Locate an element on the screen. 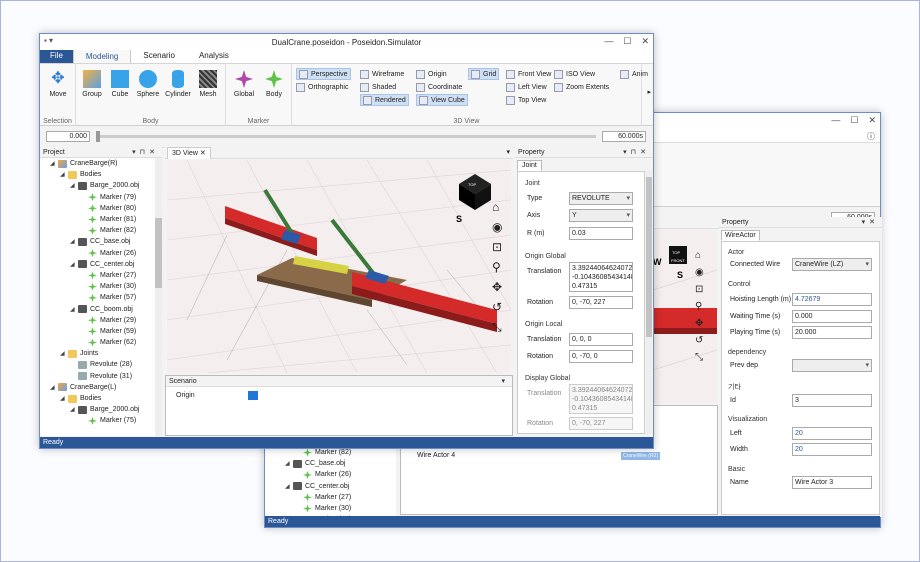 Image resolution: width=920 pixels, height=562 pixels. tree-item: Marker (57) is located at coordinates (101, 297).